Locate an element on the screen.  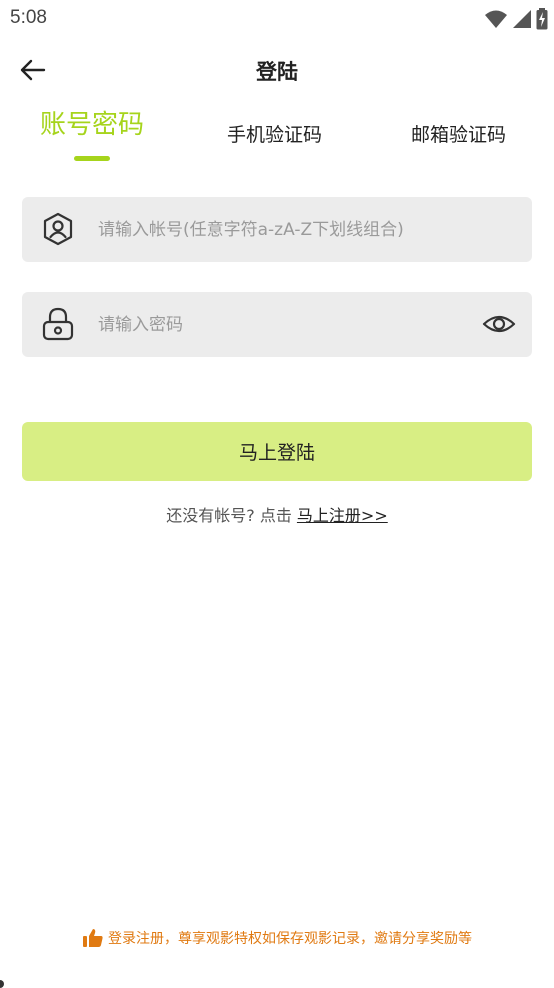
password-input is located at coordinates (278, 324).